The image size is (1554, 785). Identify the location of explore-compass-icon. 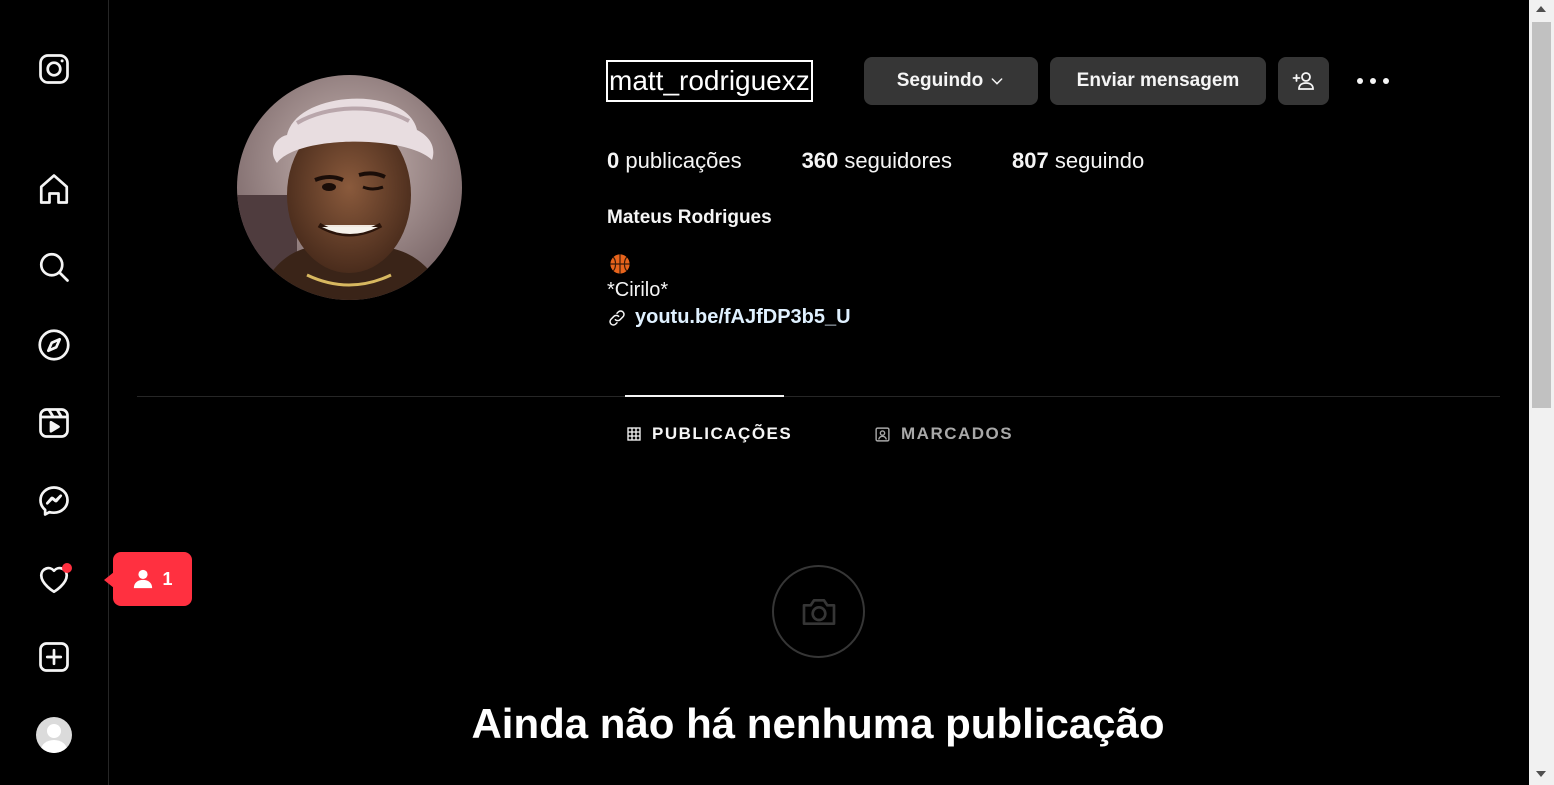
(54, 345).